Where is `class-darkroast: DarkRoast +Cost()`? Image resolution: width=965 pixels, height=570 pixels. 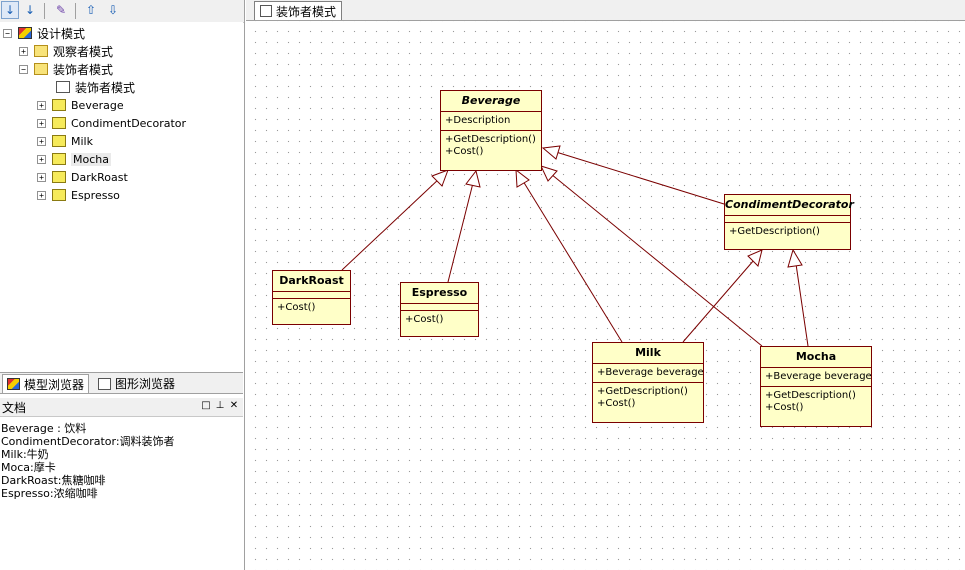 class-darkroast: DarkRoast +Cost() is located at coordinates (311, 297).